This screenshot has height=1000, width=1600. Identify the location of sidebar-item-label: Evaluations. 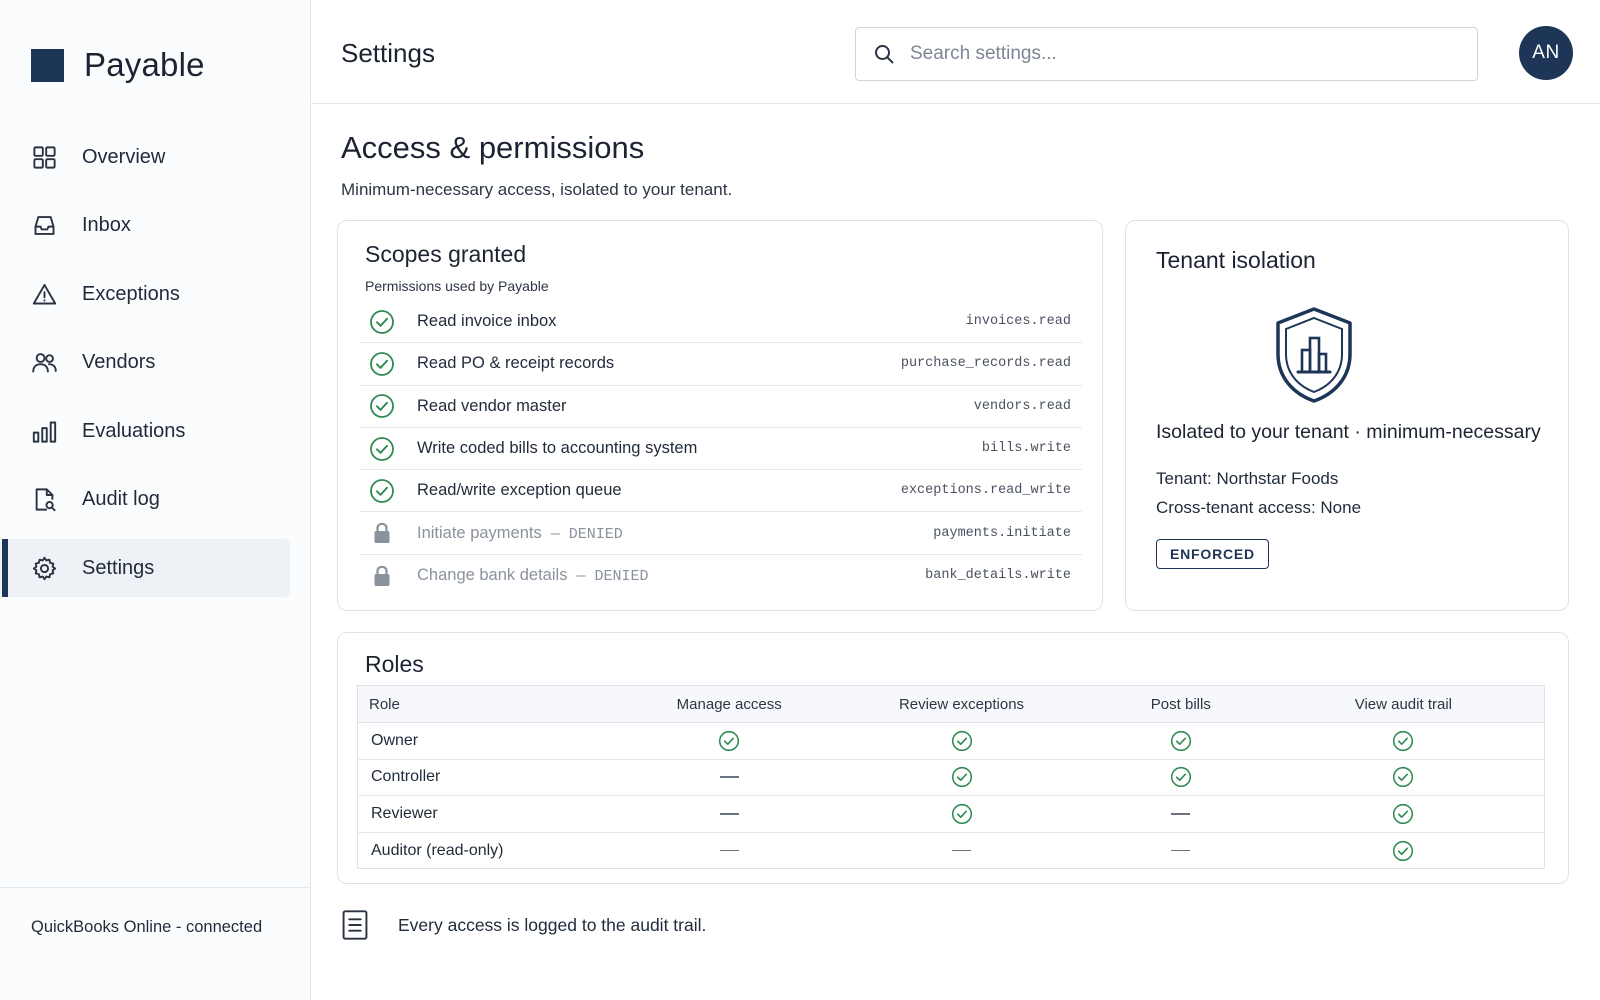
(134, 430).